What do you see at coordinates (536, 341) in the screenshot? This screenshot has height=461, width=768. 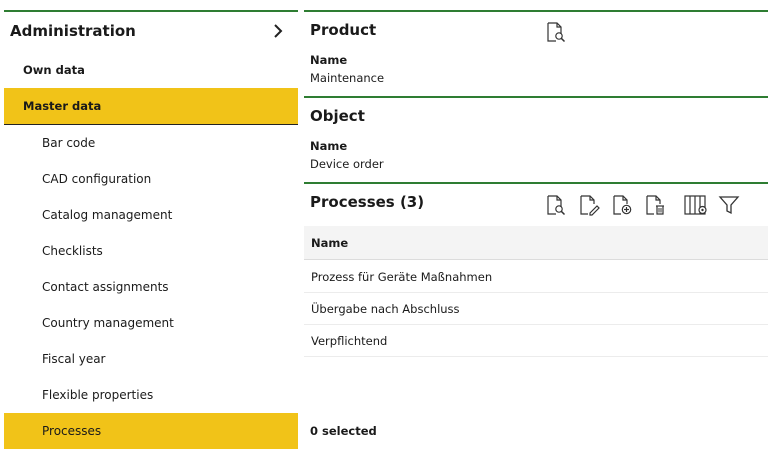 I see `table-row: Verpflichtend` at bounding box center [536, 341].